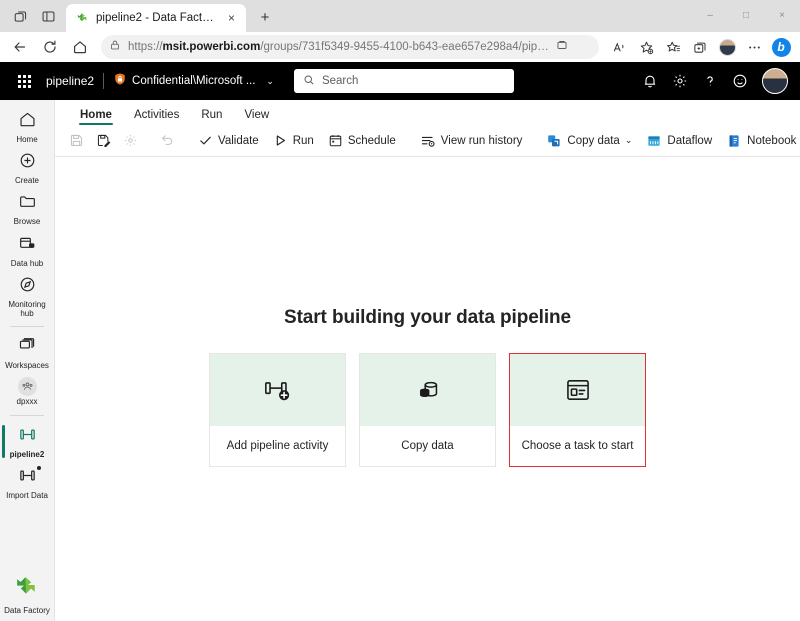 This screenshot has width=800, height=621. What do you see at coordinates (231, 18) in the screenshot?
I see `tab-close-icon: ×` at bounding box center [231, 18].